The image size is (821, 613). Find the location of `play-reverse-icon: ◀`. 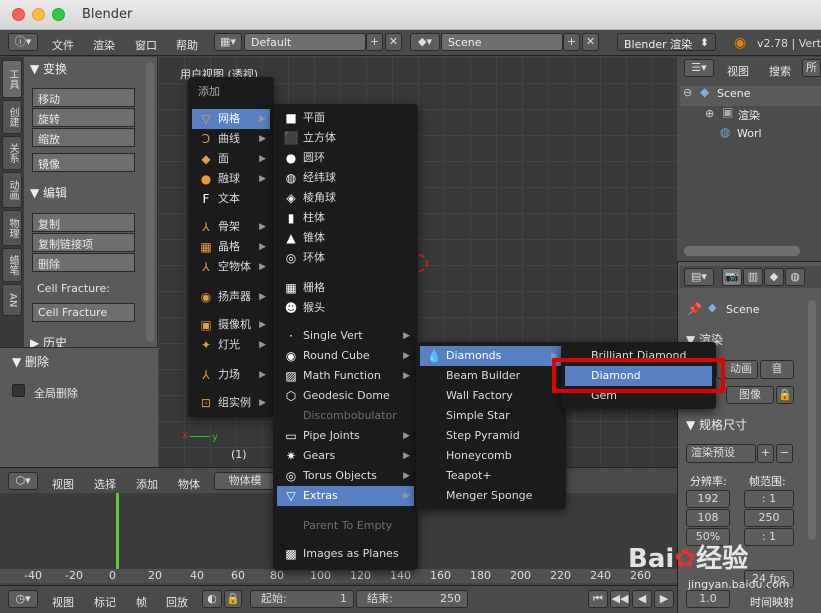

play-reverse-icon: ◀ is located at coordinates (642, 599).